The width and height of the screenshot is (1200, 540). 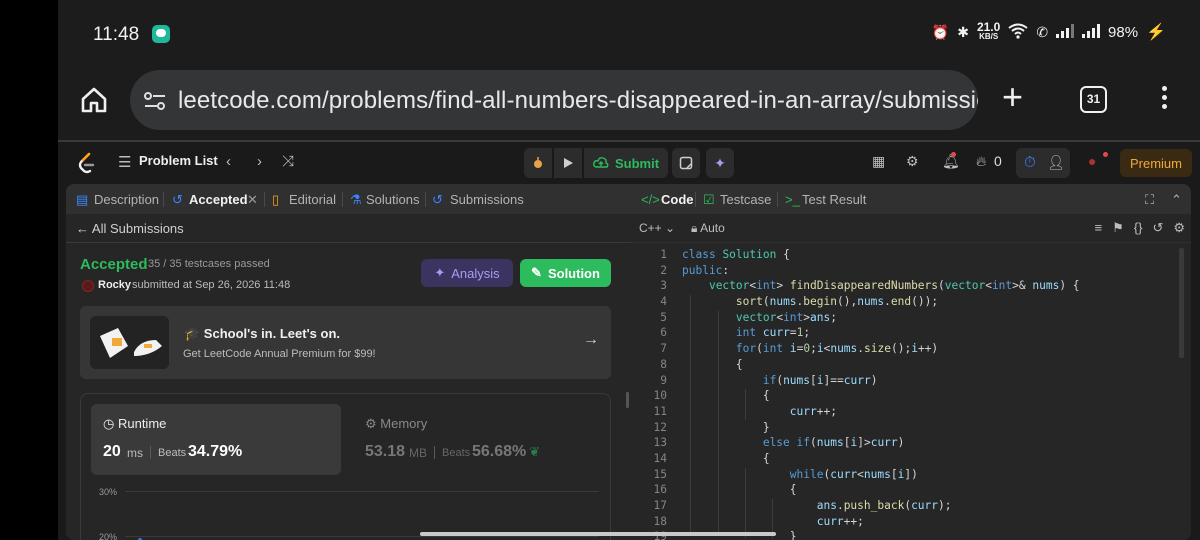 I want to click on status-bar: 11:48 ⏰ ✱ 21.0 KB/S ✆ 98% ⚡, so click(x=629, y=32).